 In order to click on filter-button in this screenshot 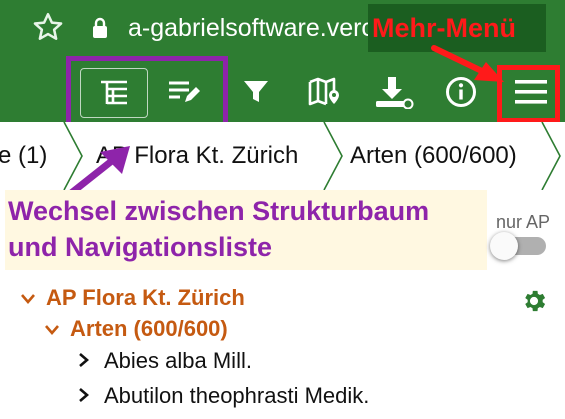, I will do `click(256, 92)`.